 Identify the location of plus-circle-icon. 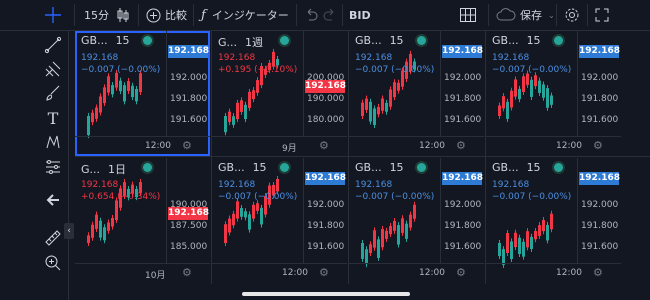
(153, 15).